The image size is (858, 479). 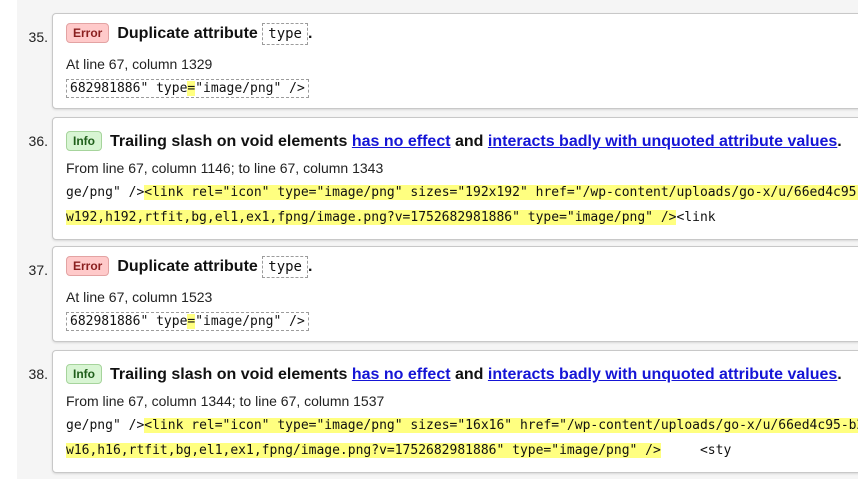 I want to click on message-number: 37., so click(x=38, y=270).